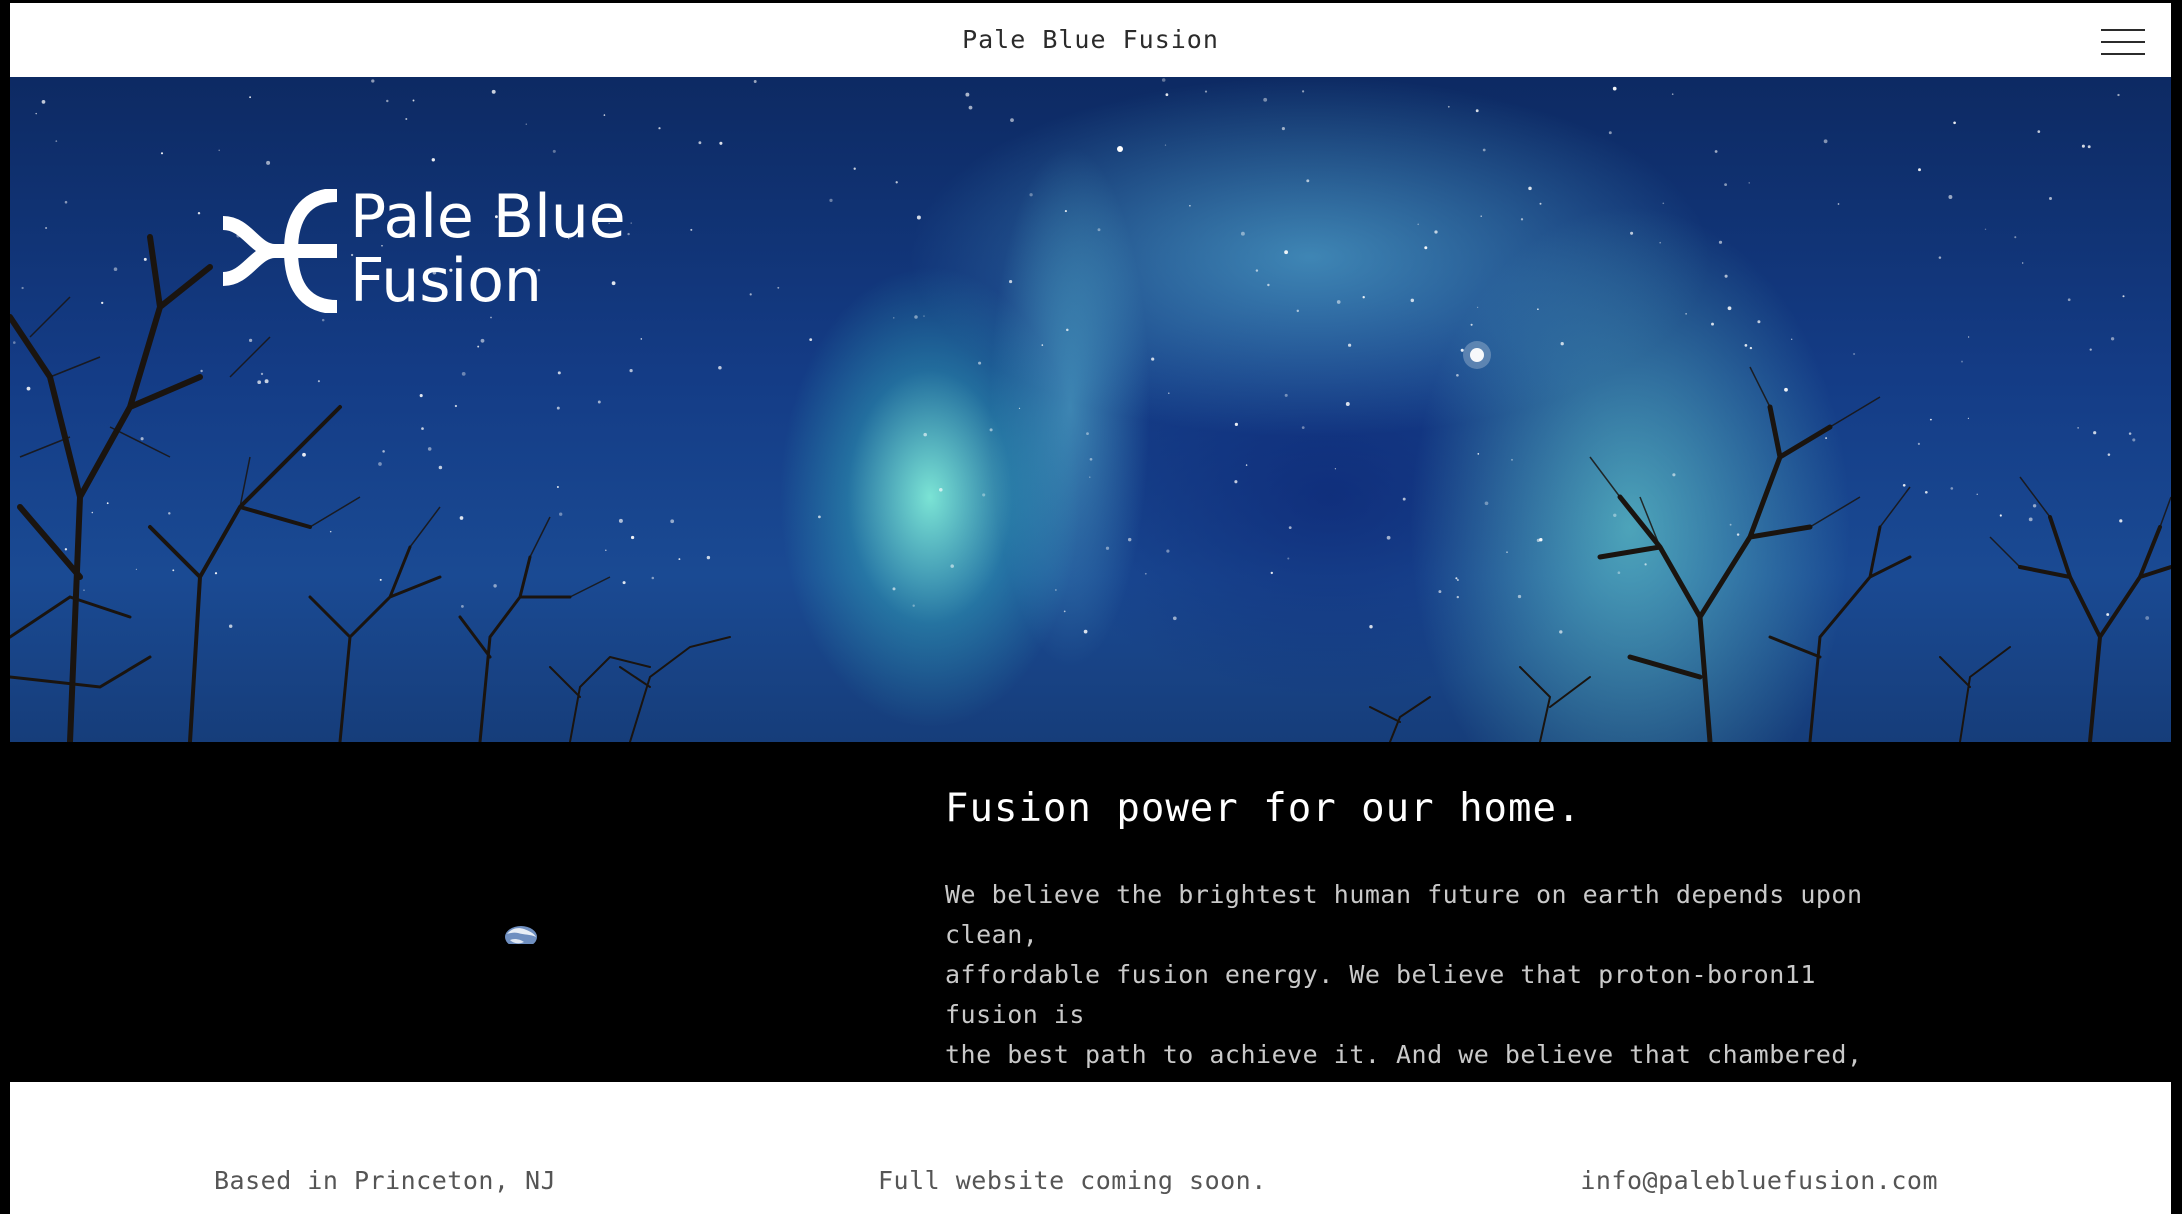 The height and width of the screenshot is (1214, 2182). What do you see at coordinates (488, 217) in the screenshot?
I see `logo-line-1: Pale Blue` at bounding box center [488, 217].